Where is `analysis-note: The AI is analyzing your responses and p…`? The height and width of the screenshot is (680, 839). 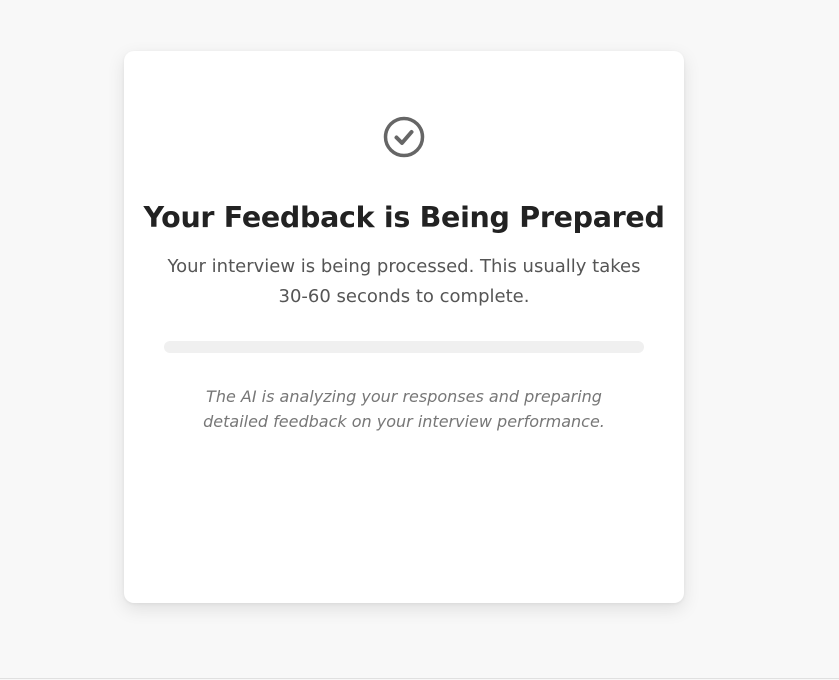
analysis-note: The AI is analyzing your responses and p… is located at coordinates (404, 409).